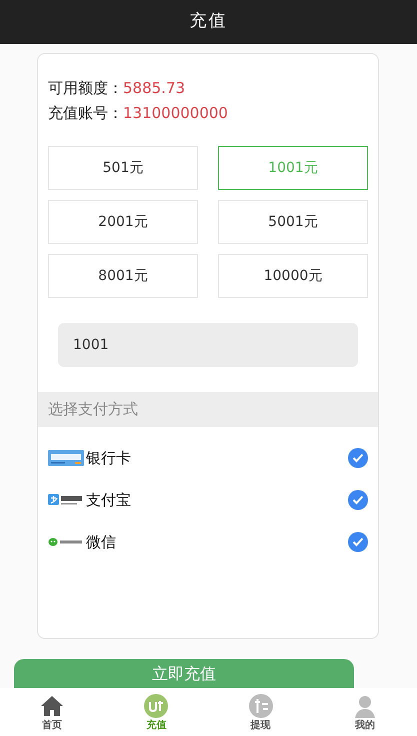  What do you see at coordinates (364, 706) in the screenshot?
I see `person-icon` at bounding box center [364, 706].